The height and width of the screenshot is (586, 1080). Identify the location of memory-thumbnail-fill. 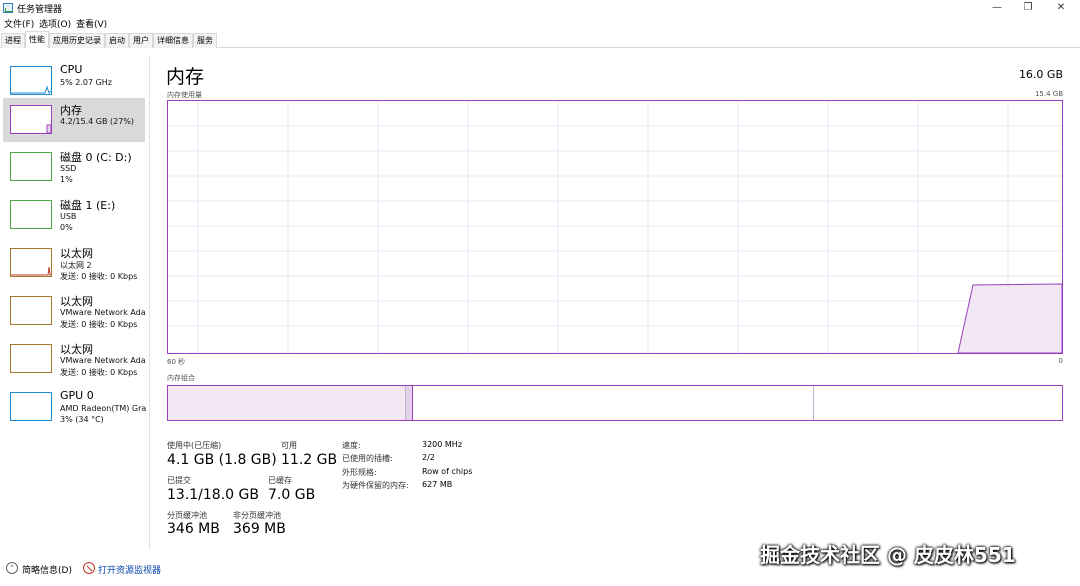
(49, 129).